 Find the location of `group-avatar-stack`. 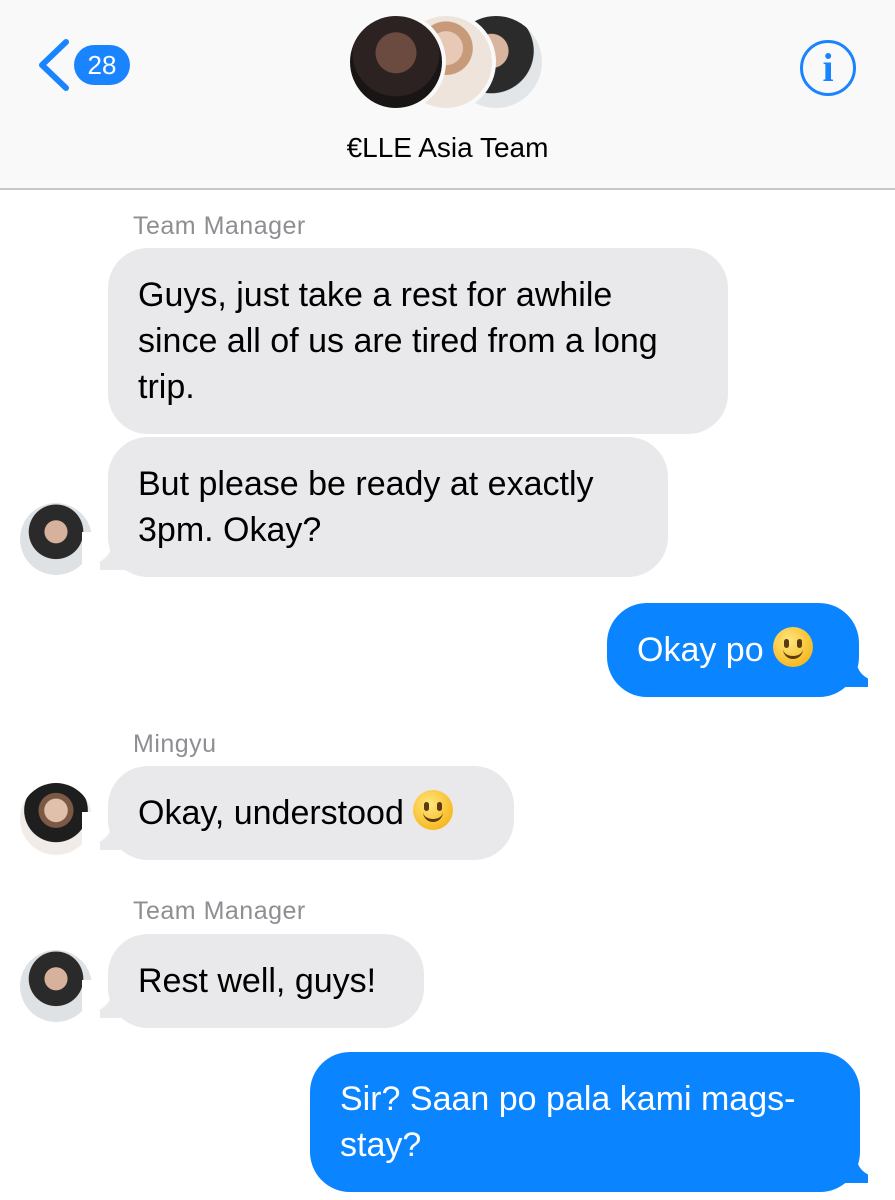

group-avatar-stack is located at coordinates (446, 62).